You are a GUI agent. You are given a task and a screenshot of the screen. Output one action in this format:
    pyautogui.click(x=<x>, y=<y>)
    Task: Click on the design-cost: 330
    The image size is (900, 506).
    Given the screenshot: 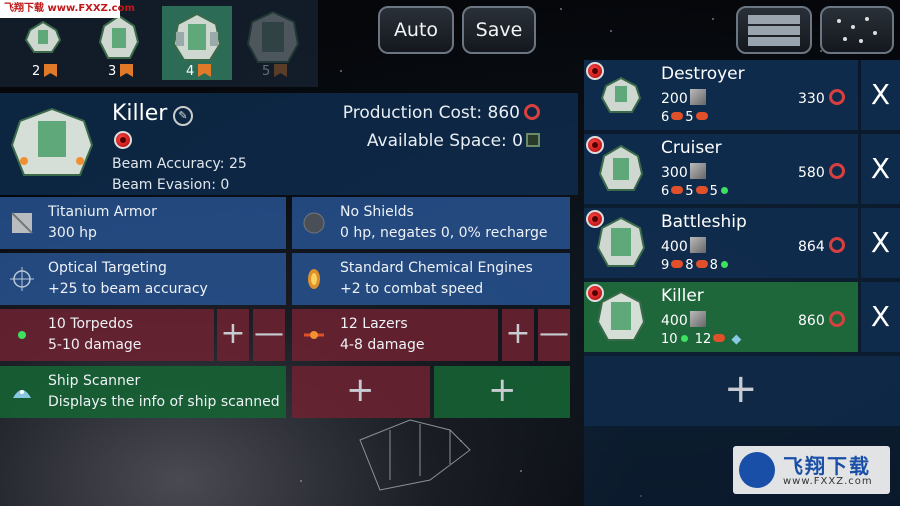 What is the action you would take?
    pyautogui.click(x=828, y=98)
    